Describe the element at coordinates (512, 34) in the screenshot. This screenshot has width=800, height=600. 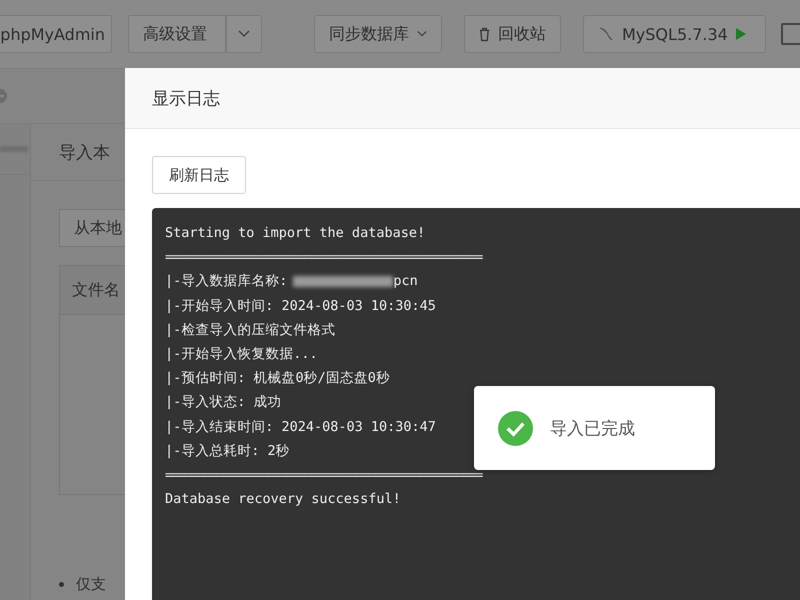
I see `toolbar-button: 回收站` at that location.